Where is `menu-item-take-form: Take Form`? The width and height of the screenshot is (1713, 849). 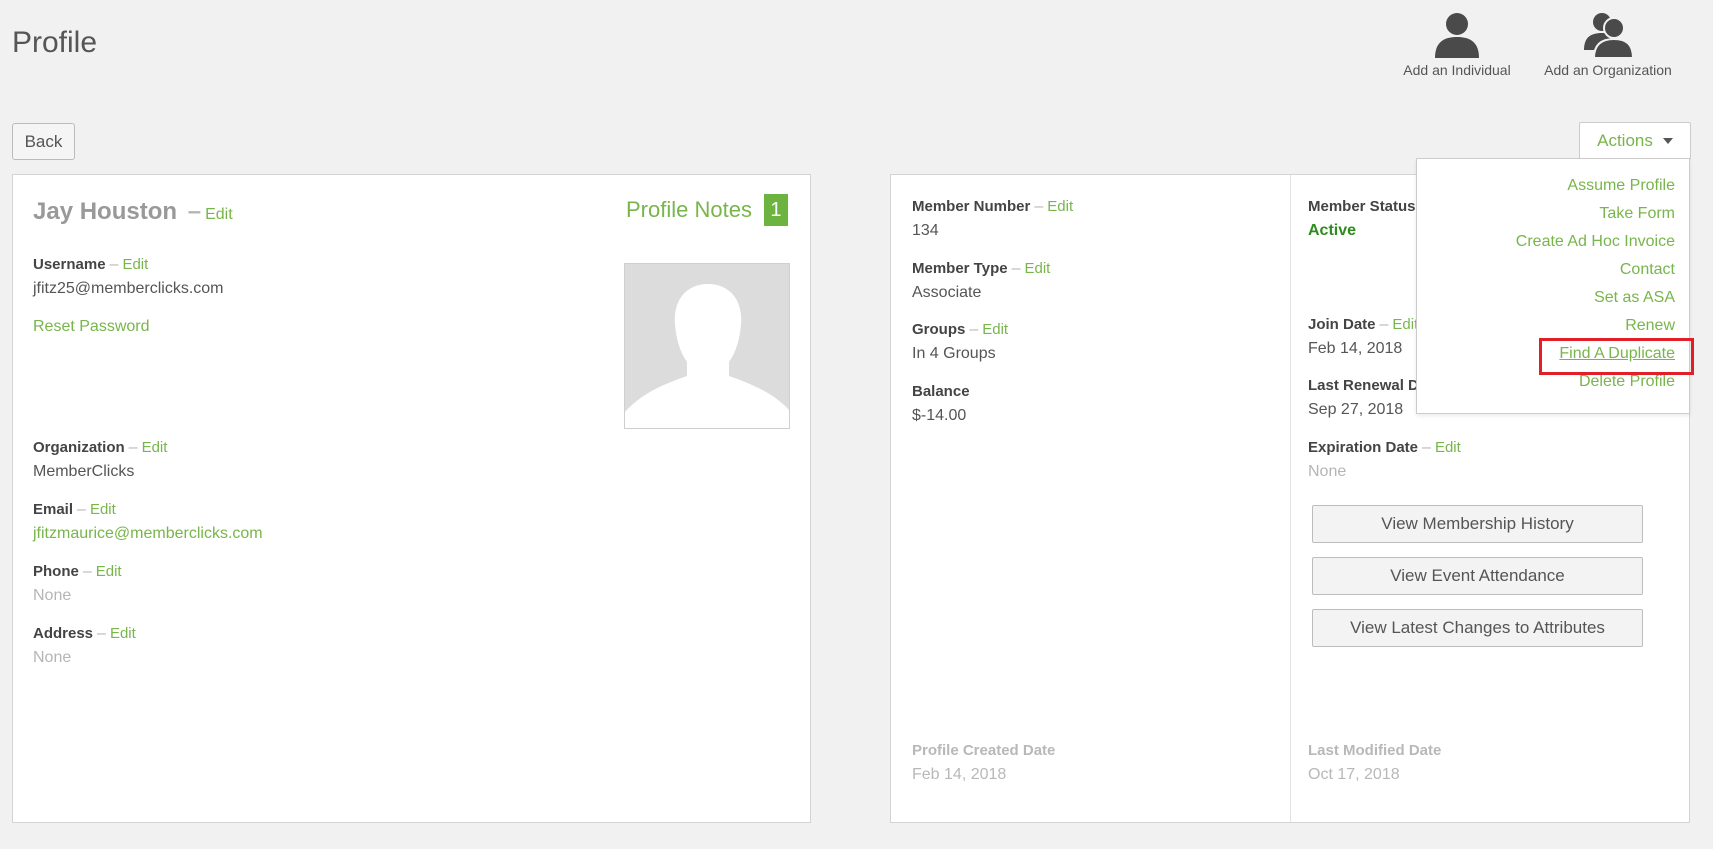 menu-item-take-form: Take Form is located at coordinates (1637, 214).